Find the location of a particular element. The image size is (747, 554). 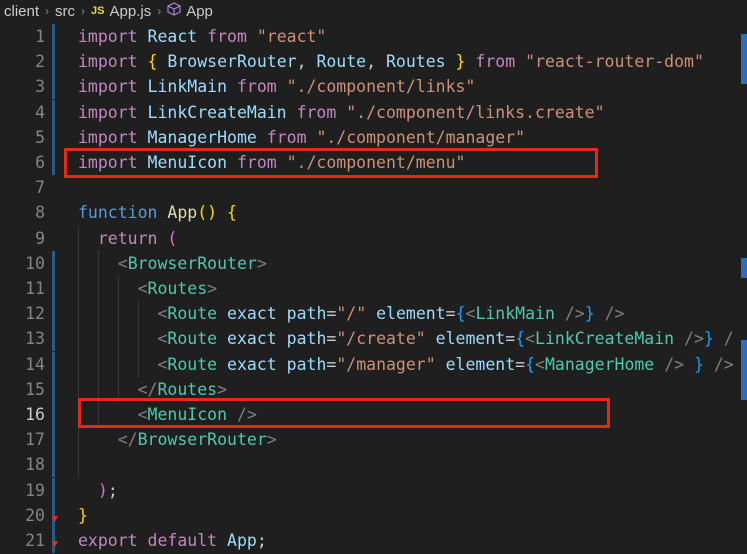

chevron-right-icon: › is located at coordinates (159, 11).